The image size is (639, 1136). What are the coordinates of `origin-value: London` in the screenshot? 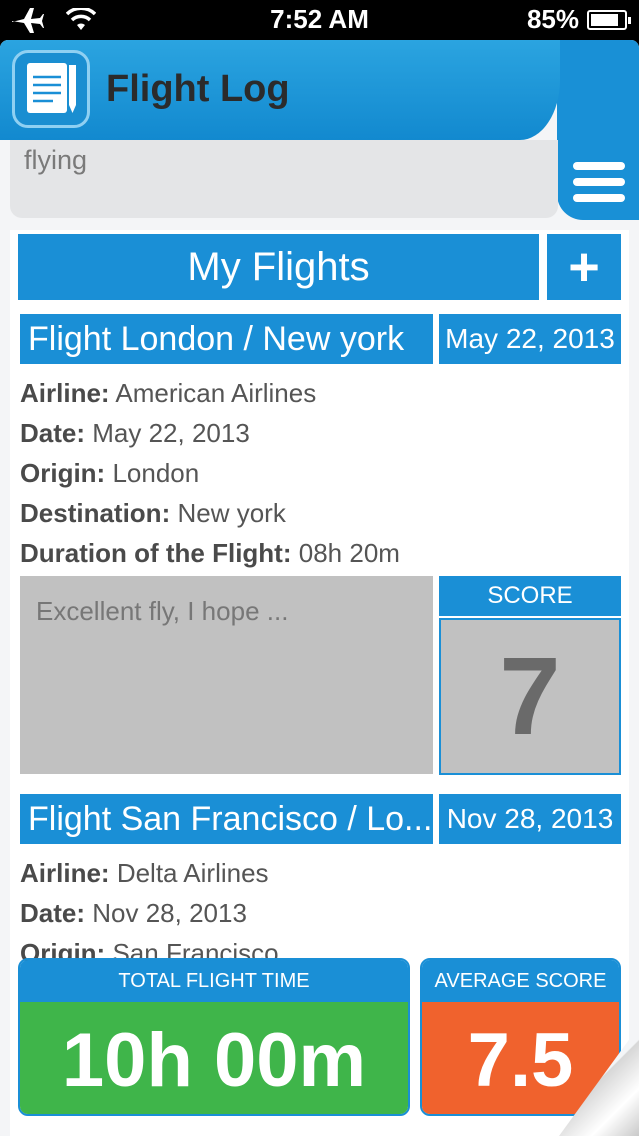 It's located at (156, 473).